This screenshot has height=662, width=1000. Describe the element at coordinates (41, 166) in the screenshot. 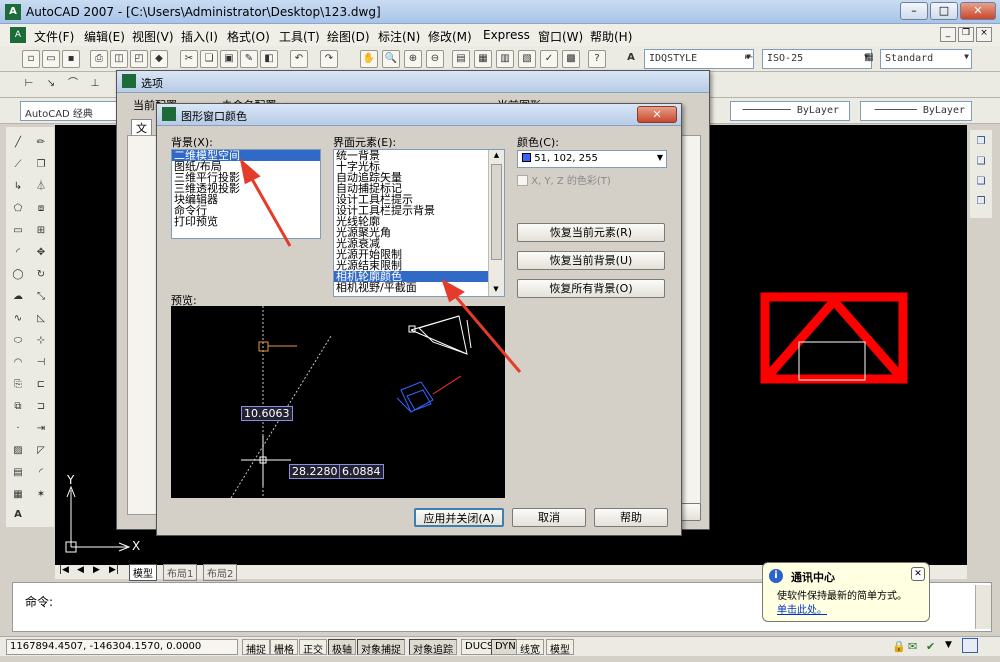

I see `copy-object-icon: ❐` at that location.